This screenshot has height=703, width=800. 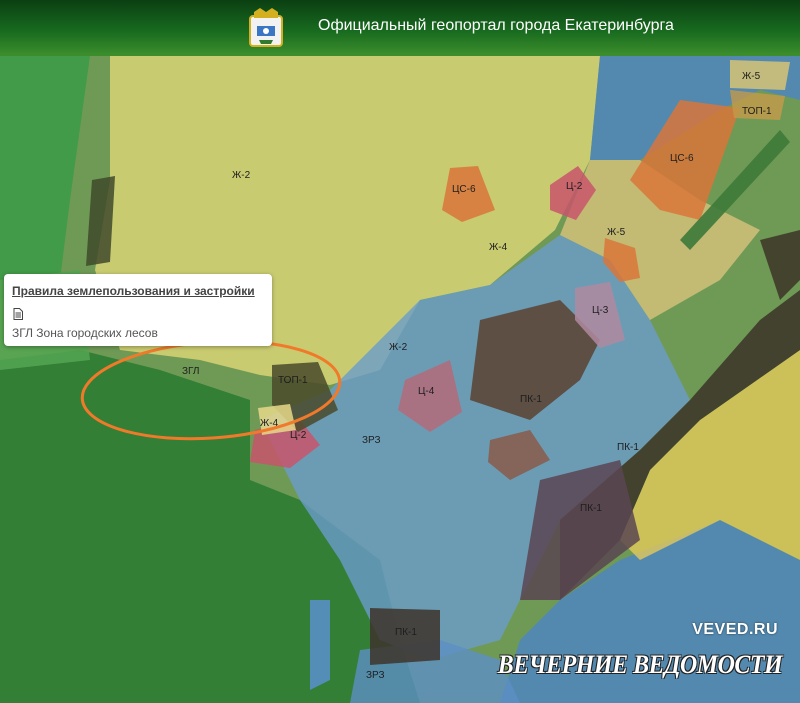 I want to click on label-cs6-b: ЦС-6, so click(x=682, y=158).